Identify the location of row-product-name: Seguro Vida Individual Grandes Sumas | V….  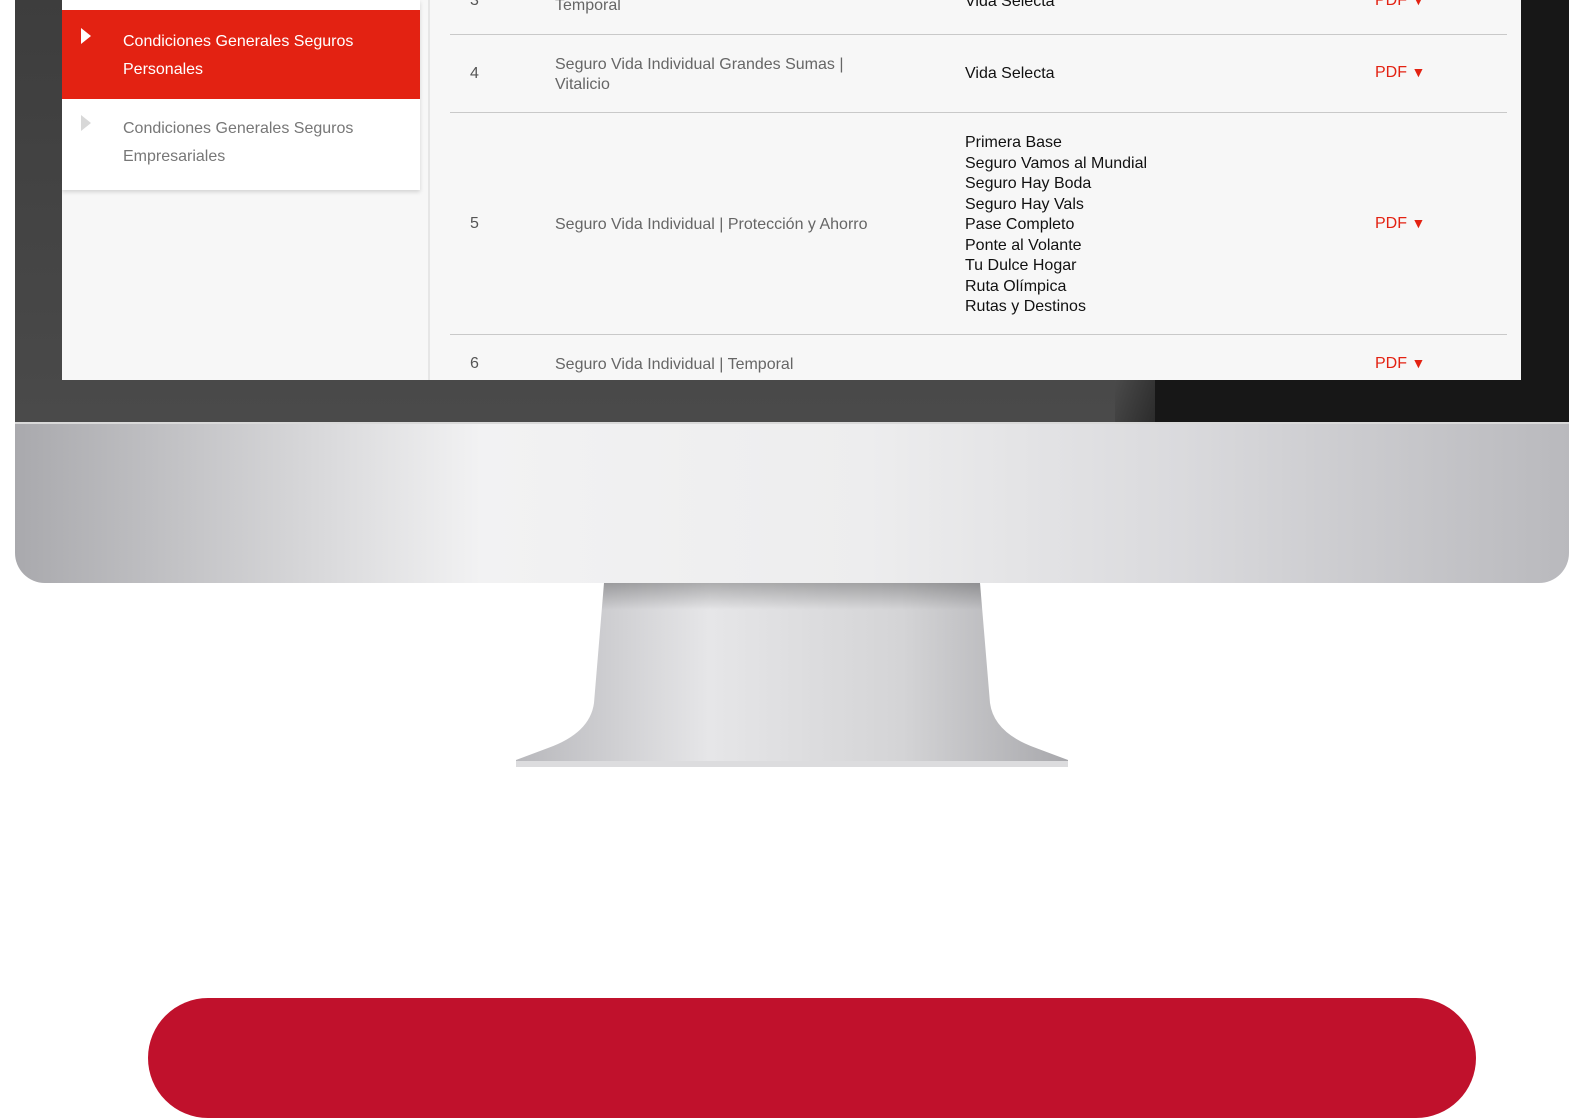
(735, 75).